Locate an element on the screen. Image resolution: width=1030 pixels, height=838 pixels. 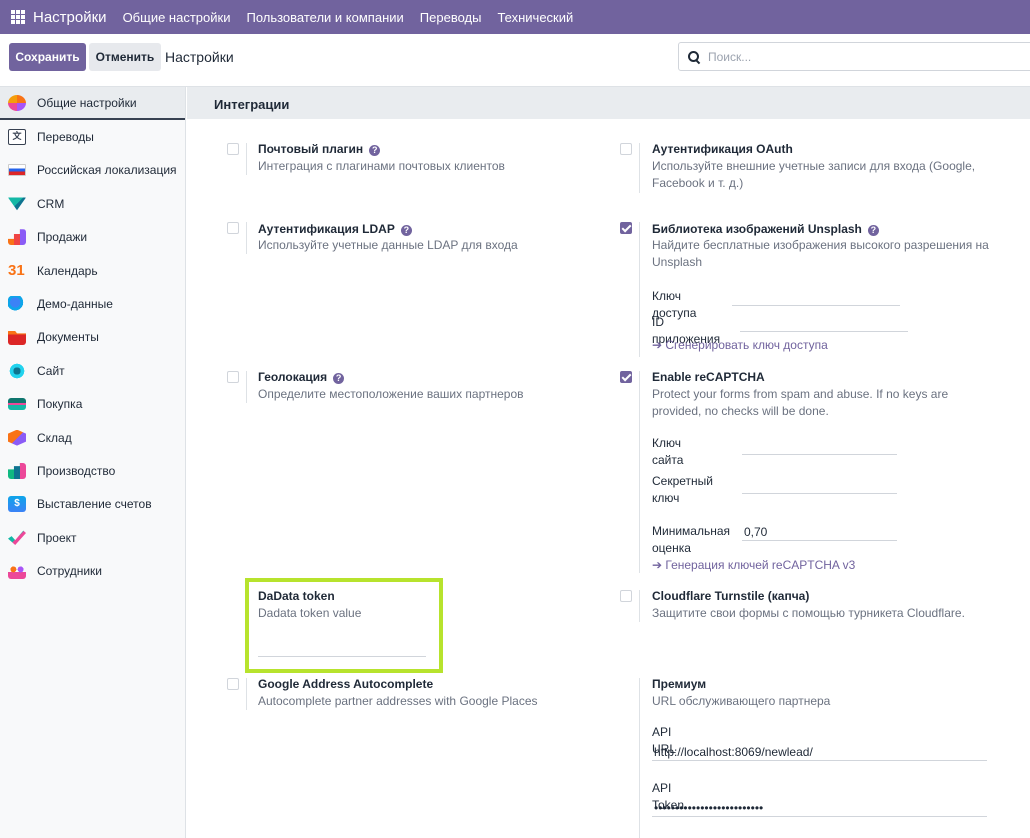
unsplash-generate-key-link: ➔ Сгенерировать ключ доступа is located at coordinates (740, 345).